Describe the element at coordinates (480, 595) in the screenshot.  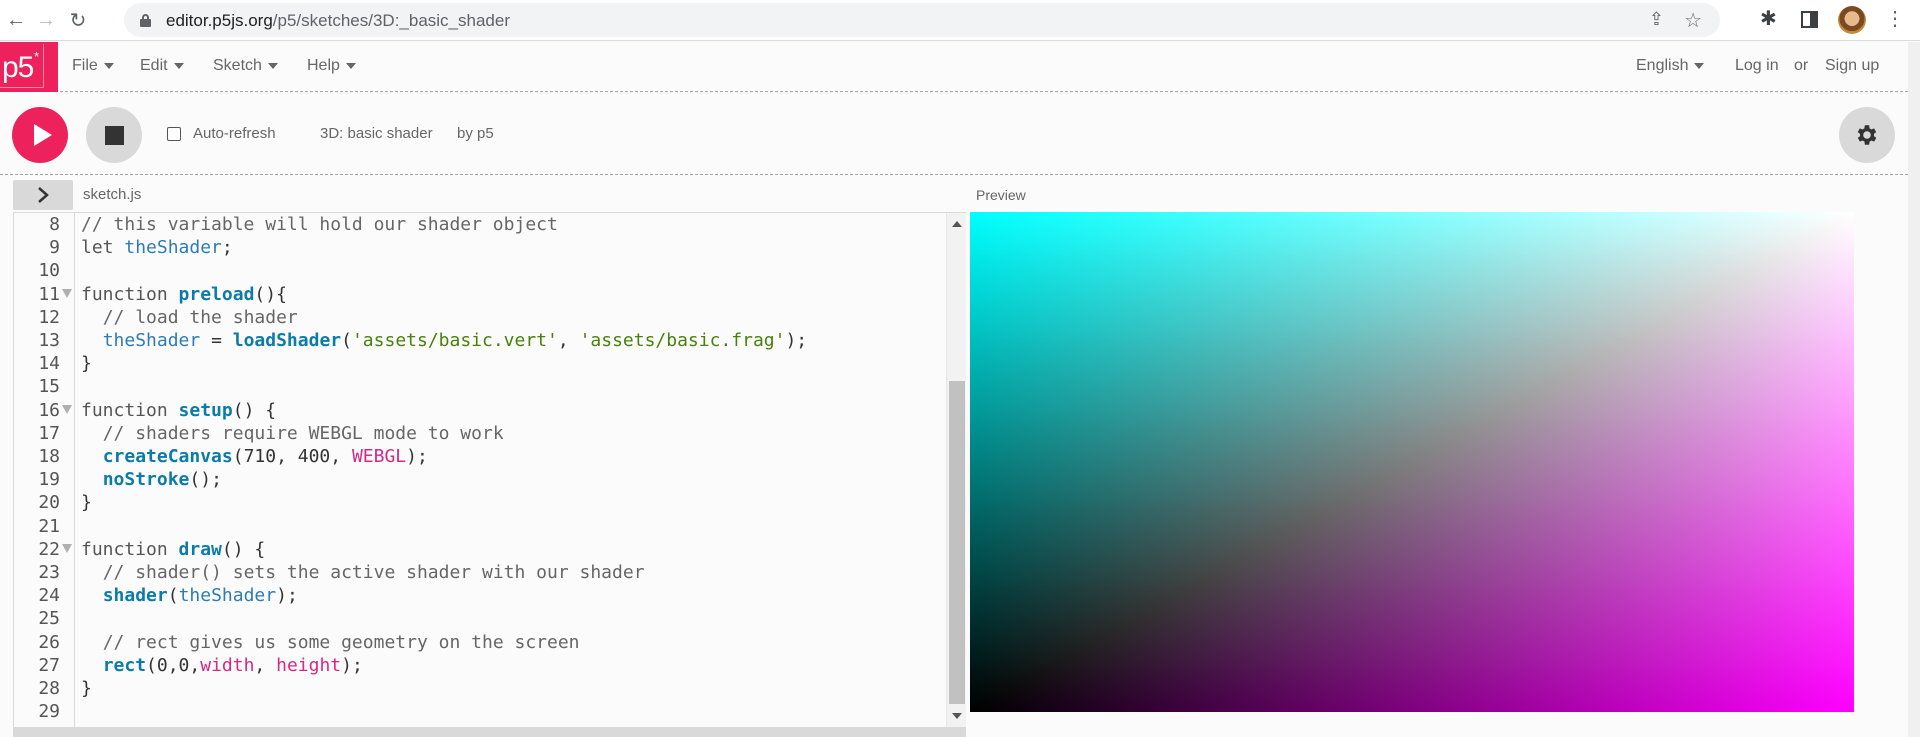
I see `code-line: 24 shader(theShader);` at that location.